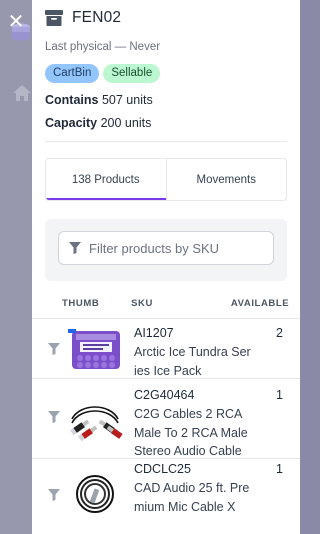 Image resolution: width=320 pixels, height=534 pixels. I want to click on tab-bar: 138 Products Movements, so click(166, 179).